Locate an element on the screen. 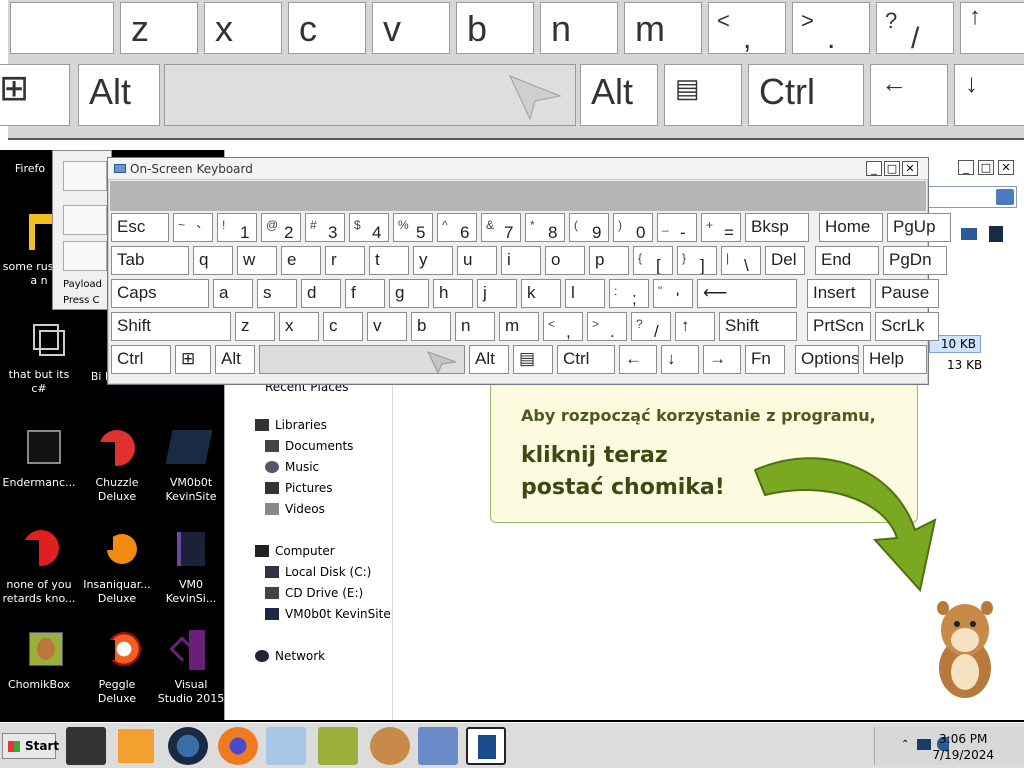 The height and width of the screenshot is (768, 1024). osk-key-0-12: _ - is located at coordinates (677, 227).